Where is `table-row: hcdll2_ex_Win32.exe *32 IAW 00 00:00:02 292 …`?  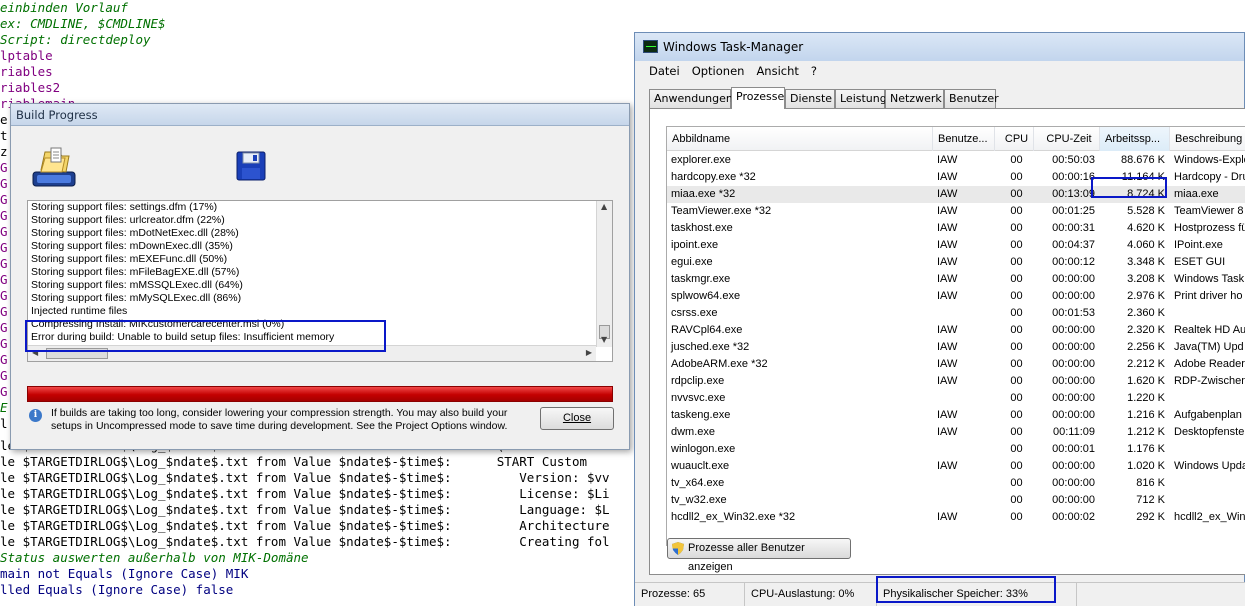 table-row: hcdll2_ex_Win32.exe *32 IAW 00 00:00:02 292 … is located at coordinates (956, 517).